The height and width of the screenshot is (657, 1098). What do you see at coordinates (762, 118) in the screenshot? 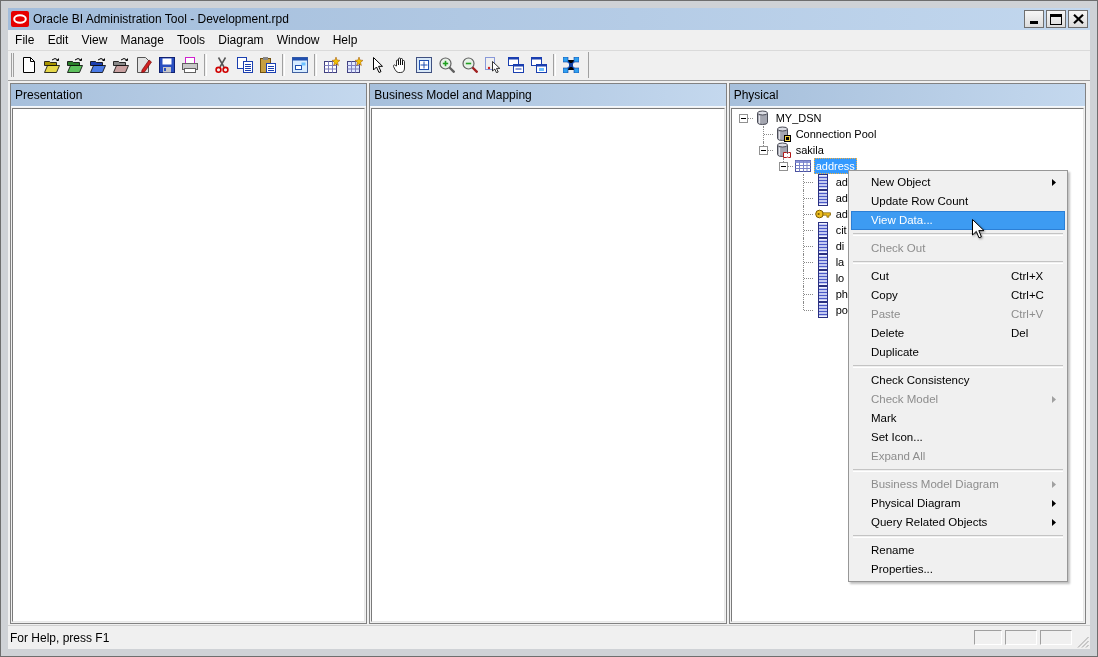
I see `database-icon` at bounding box center [762, 118].